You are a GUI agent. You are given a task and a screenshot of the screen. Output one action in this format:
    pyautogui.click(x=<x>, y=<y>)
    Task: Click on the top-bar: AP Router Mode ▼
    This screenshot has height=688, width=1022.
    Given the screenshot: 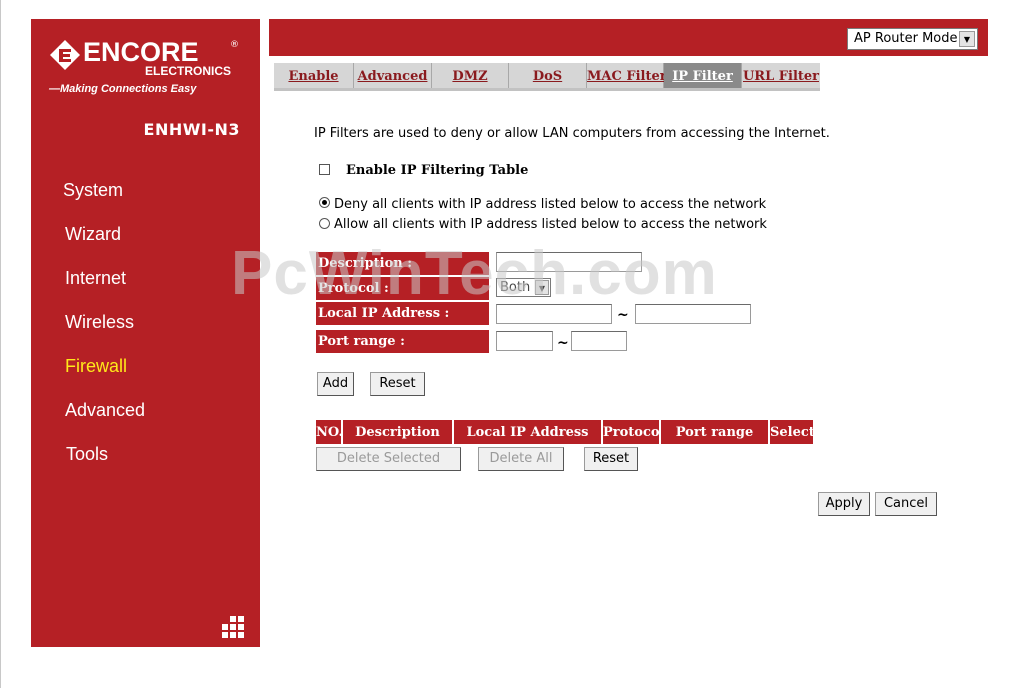 What is the action you would take?
    pyautogui.click(x=628, y=37)
    